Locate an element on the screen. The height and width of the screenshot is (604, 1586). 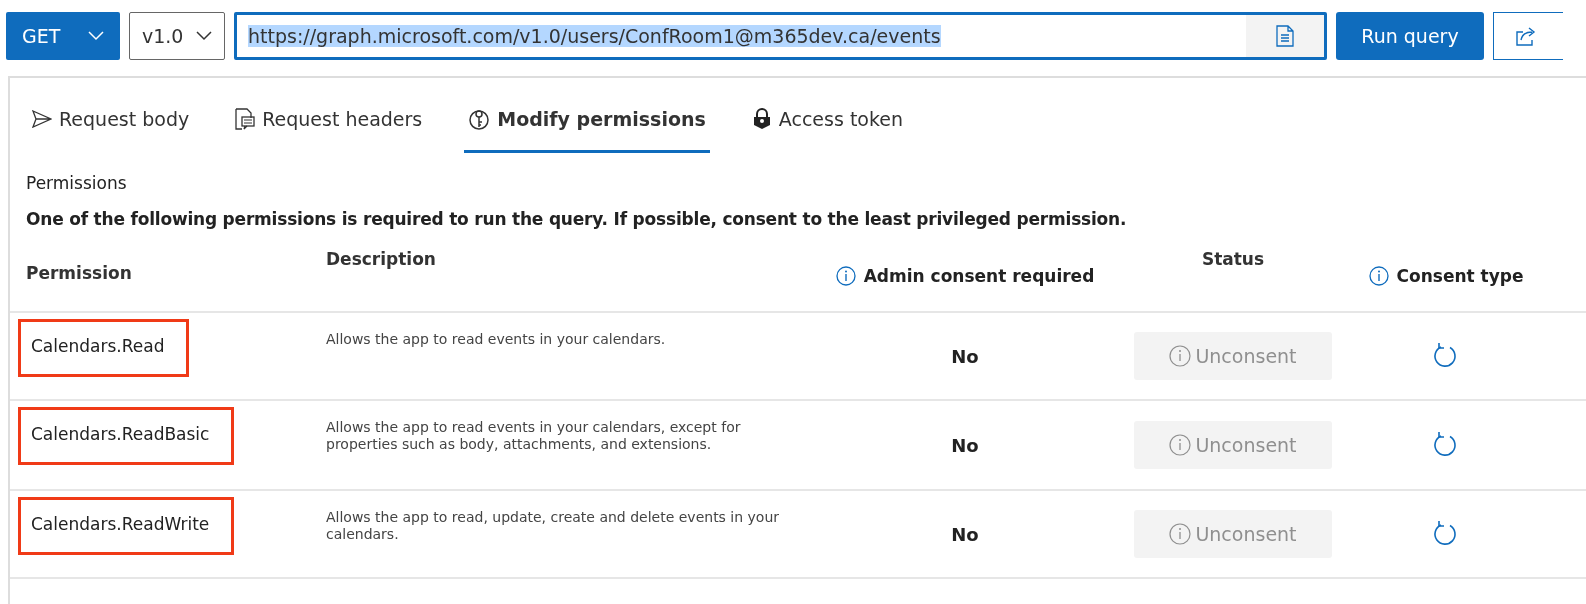
document-icon is located at coordinates (1285, 36).